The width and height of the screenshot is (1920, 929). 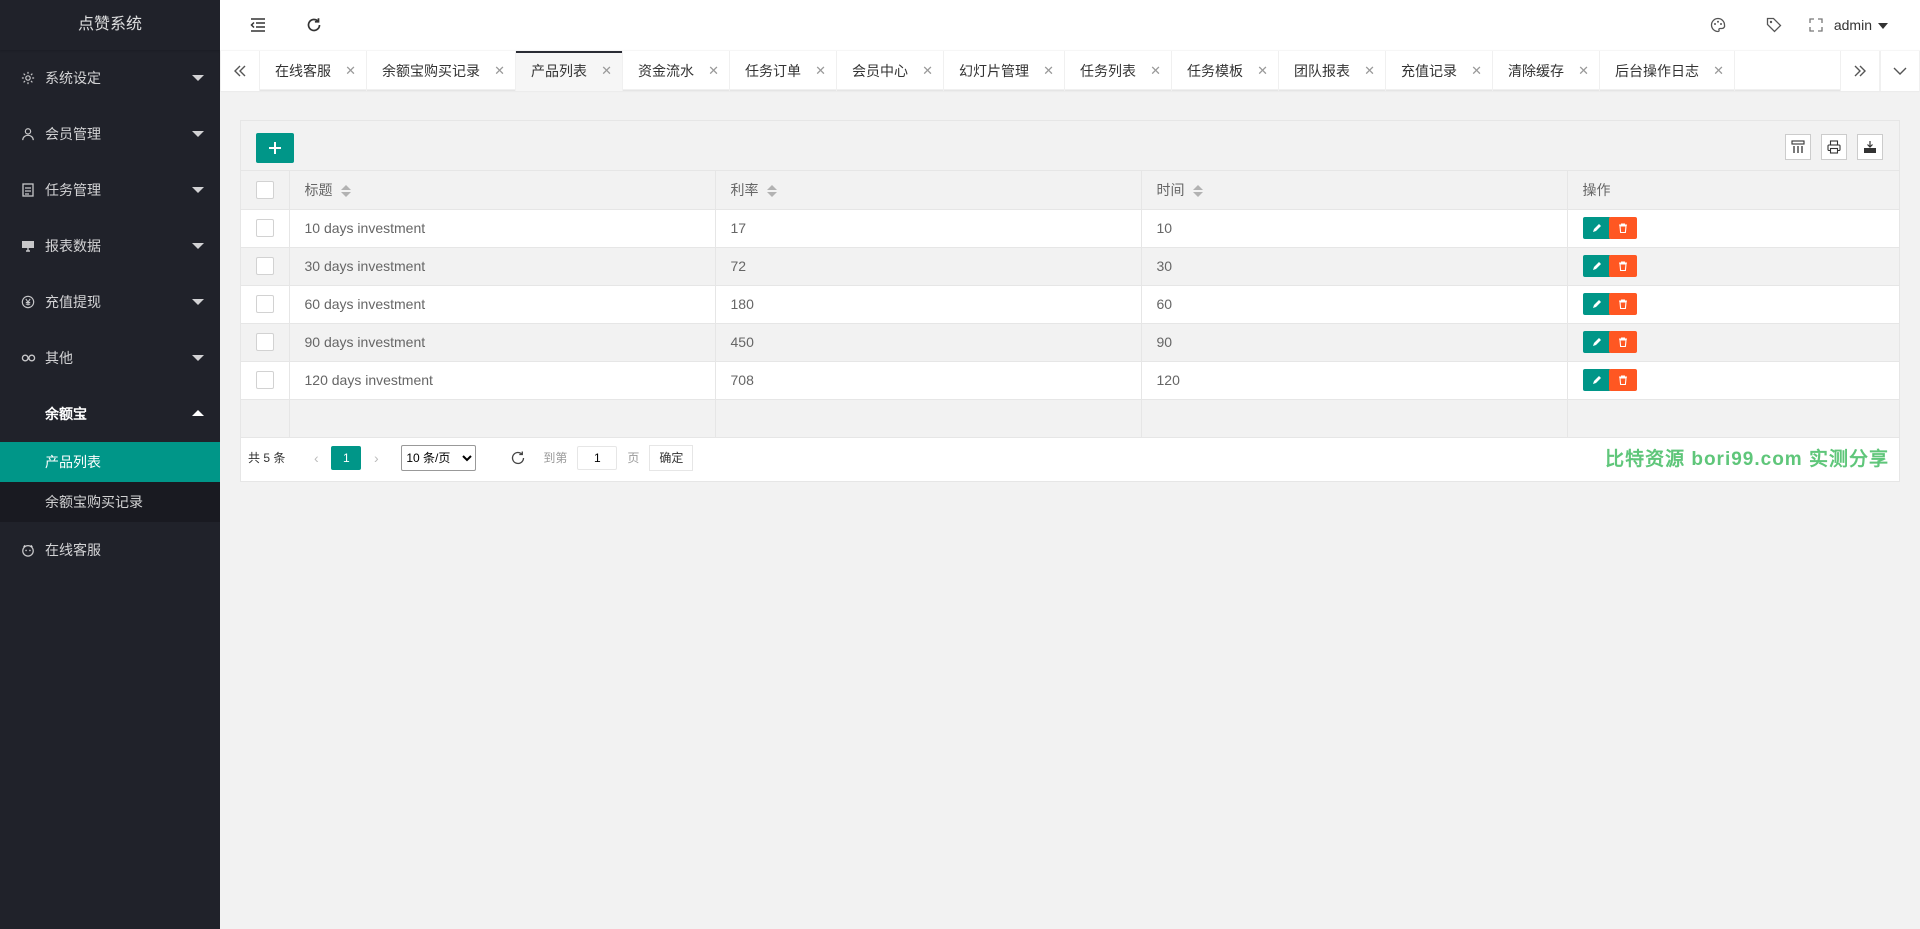 I want to click on table-empty-row, so click(x=1070, y=418).